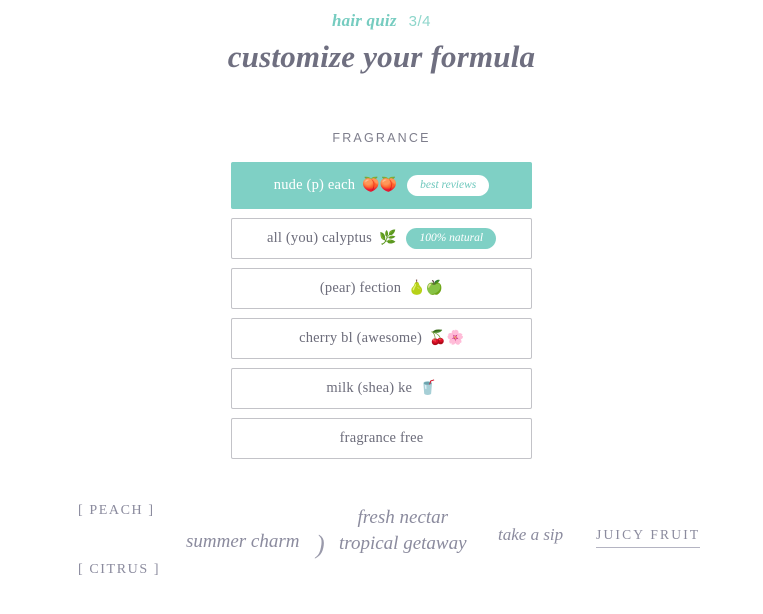 This screenshot has height=614, width=763. What do you see at coordinates (381, 138) in the screenshot?
I see `fragrance-section-label: FRAGRANCE` at bounding box center [381, 138].